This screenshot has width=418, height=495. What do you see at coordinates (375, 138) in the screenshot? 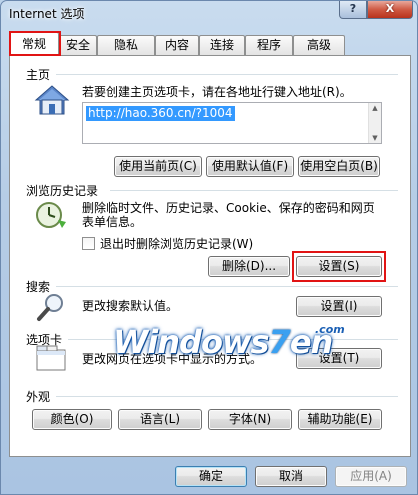
I see `scroll-down-arrow-icon: ▼` at bounding box center [375, 138].